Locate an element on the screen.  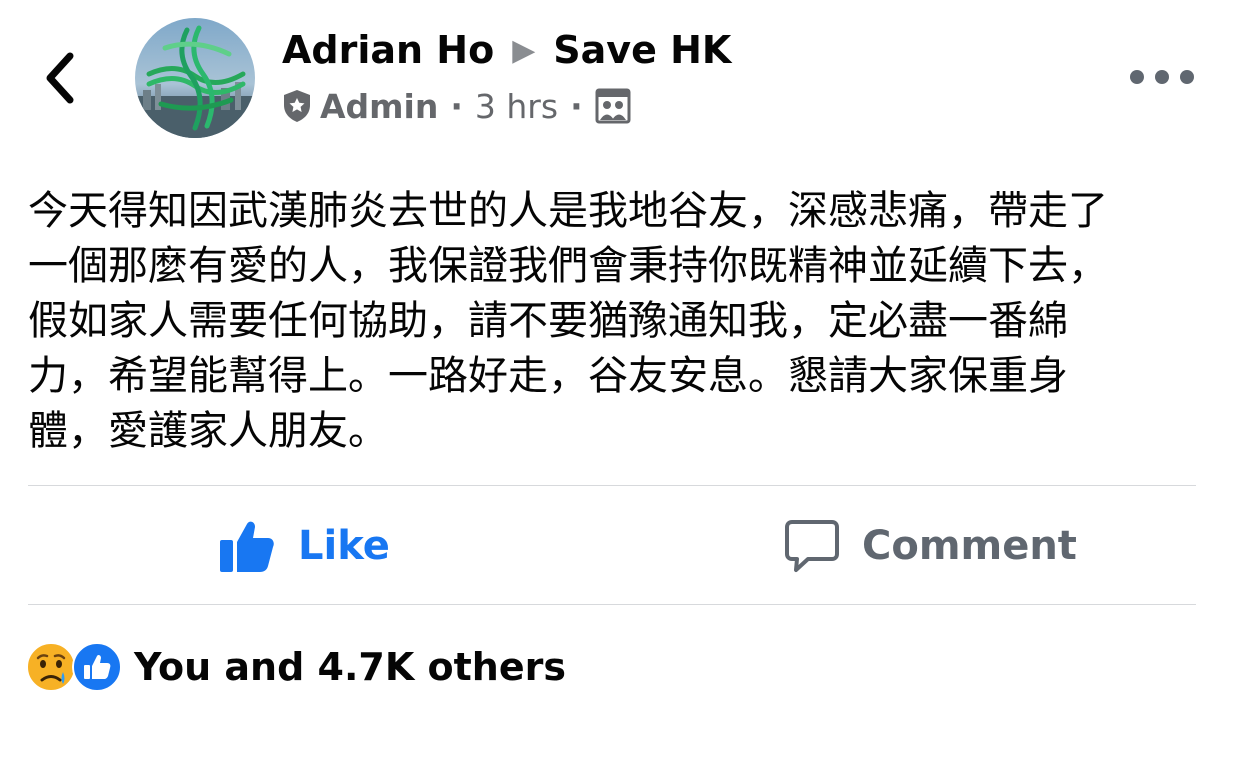
thumbs-up-icon is located at coordinates (247, 546).